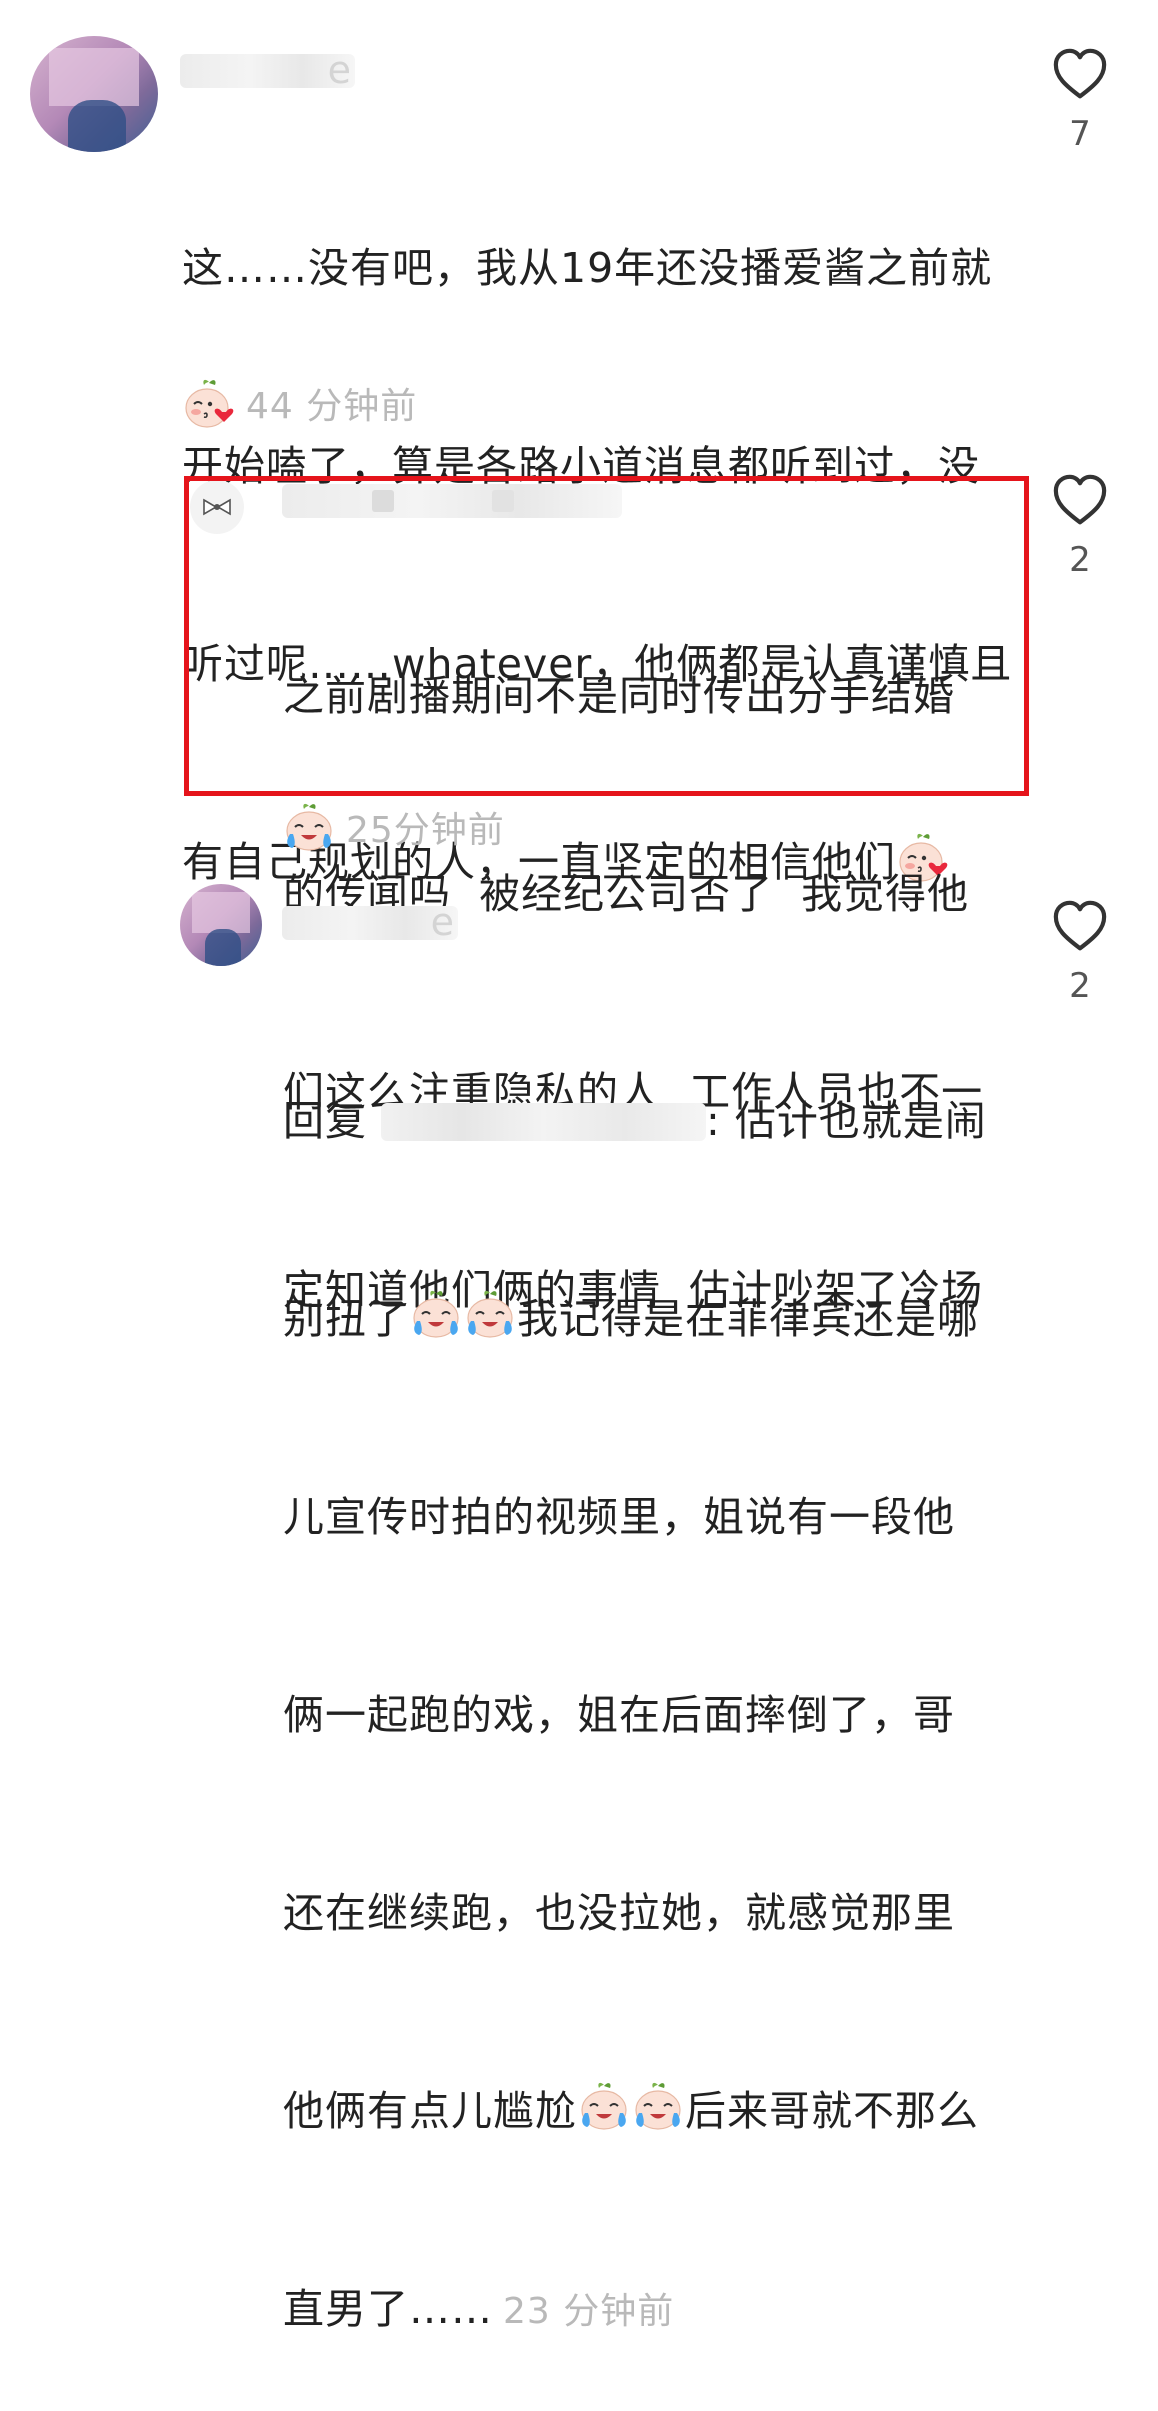 The width and height of the screenshot is (1158, 2411). Describe the element at coordinates (544, 1122) in the screenshot. I see `reply-target-blurred` at that location.